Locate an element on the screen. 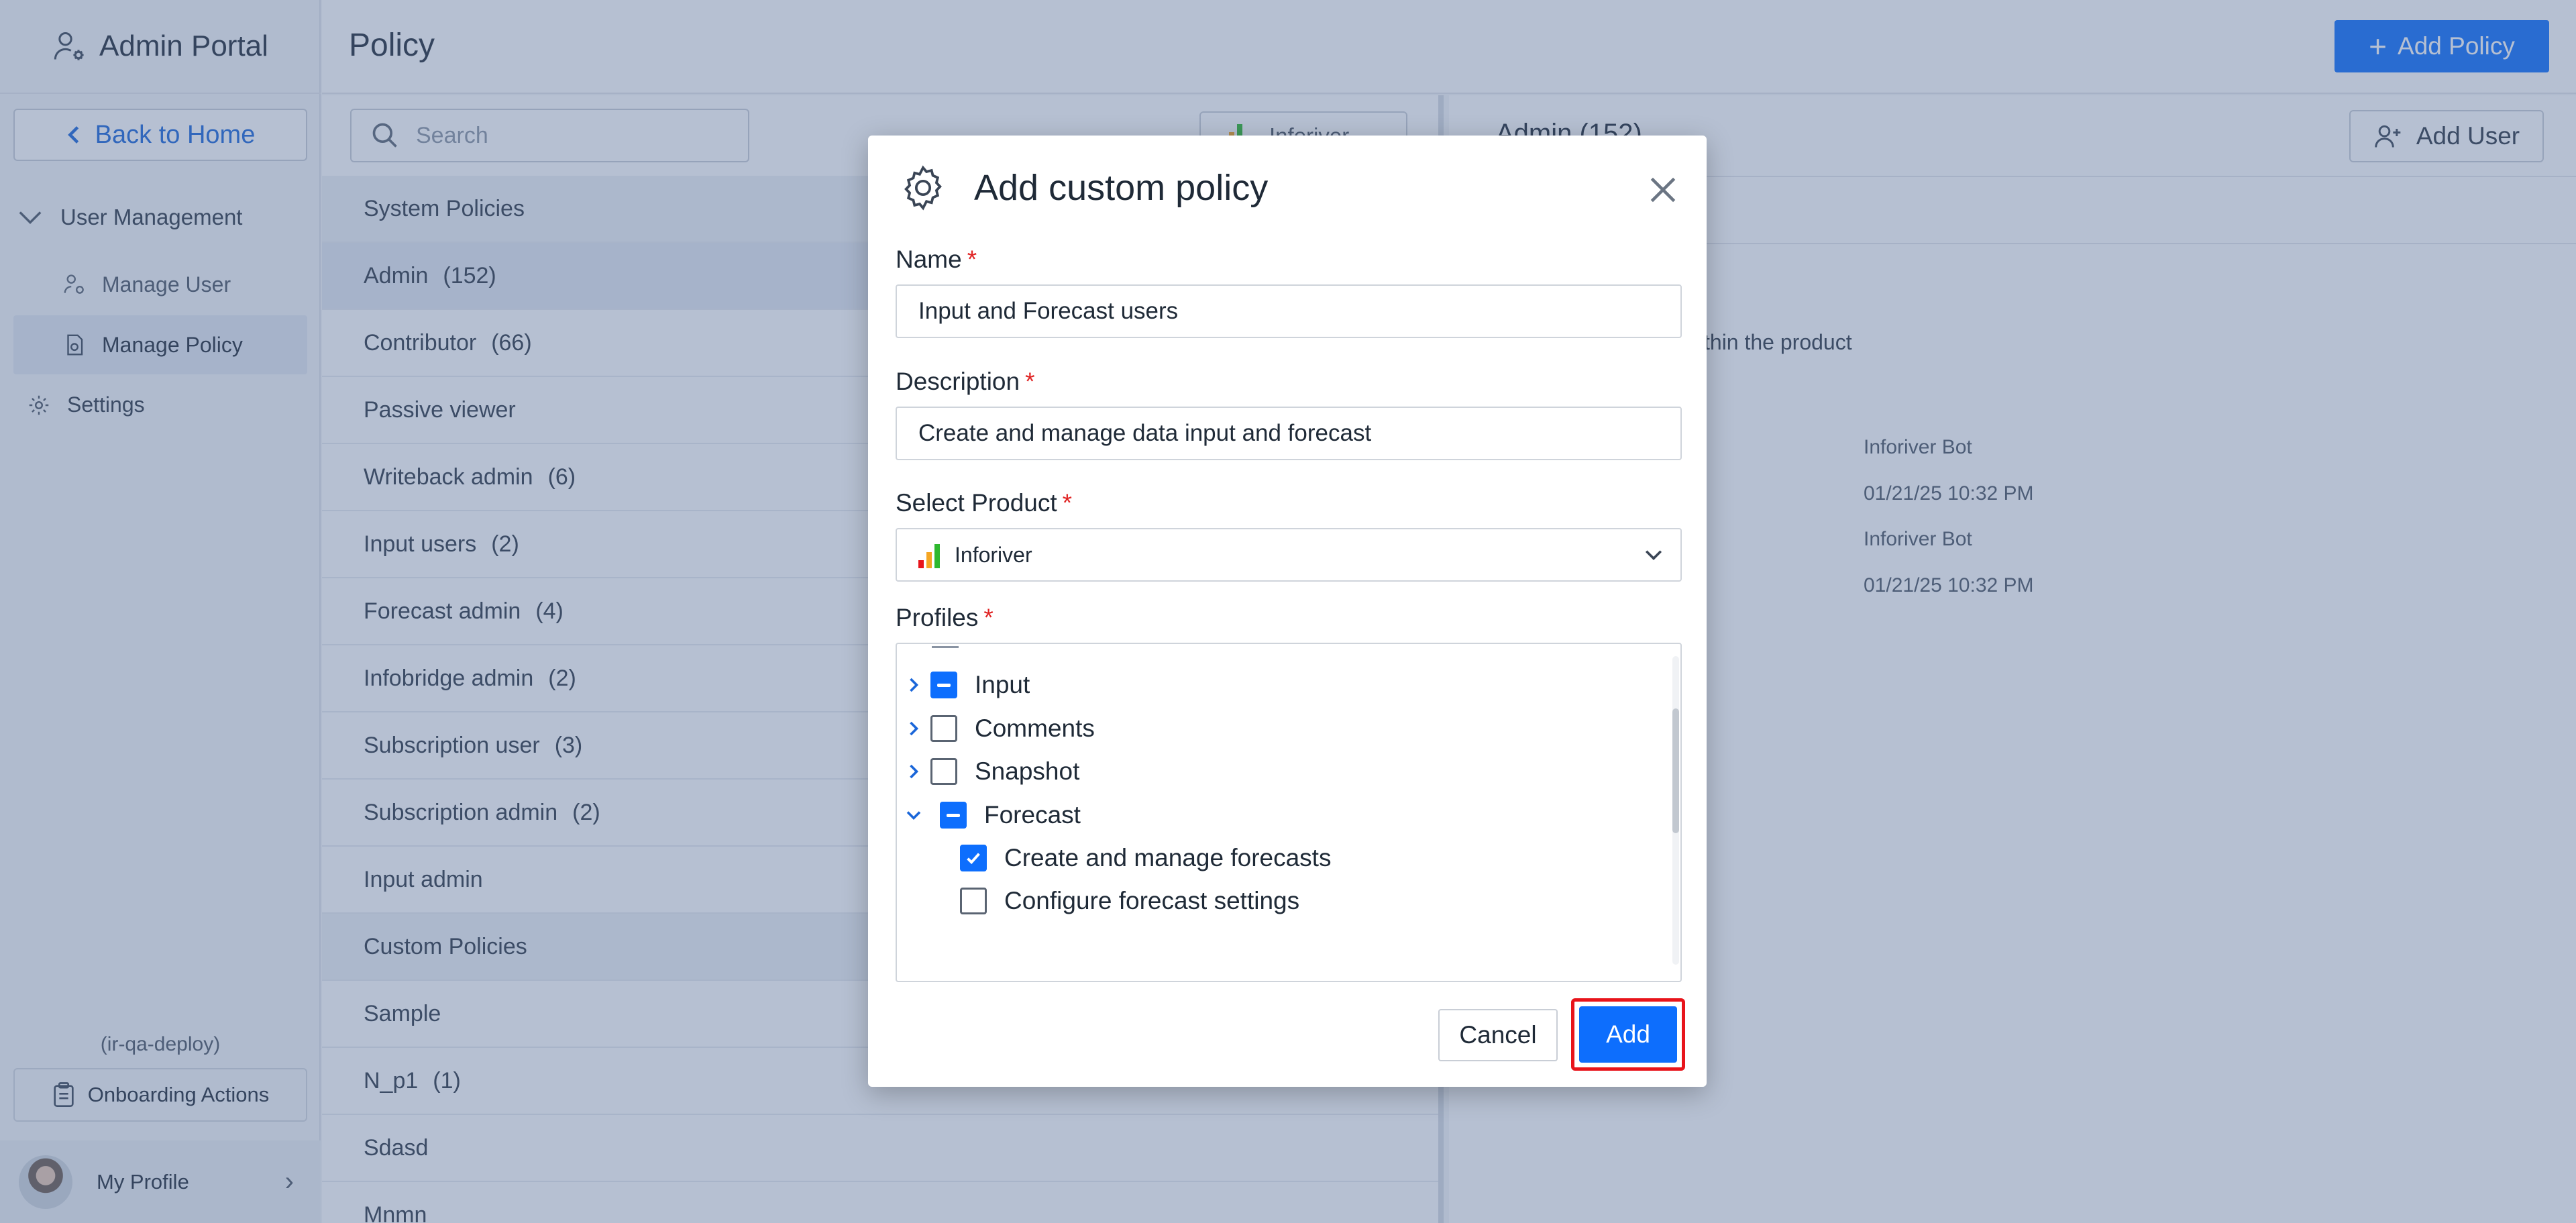  close-icon is located at coordinates (1663, 190).